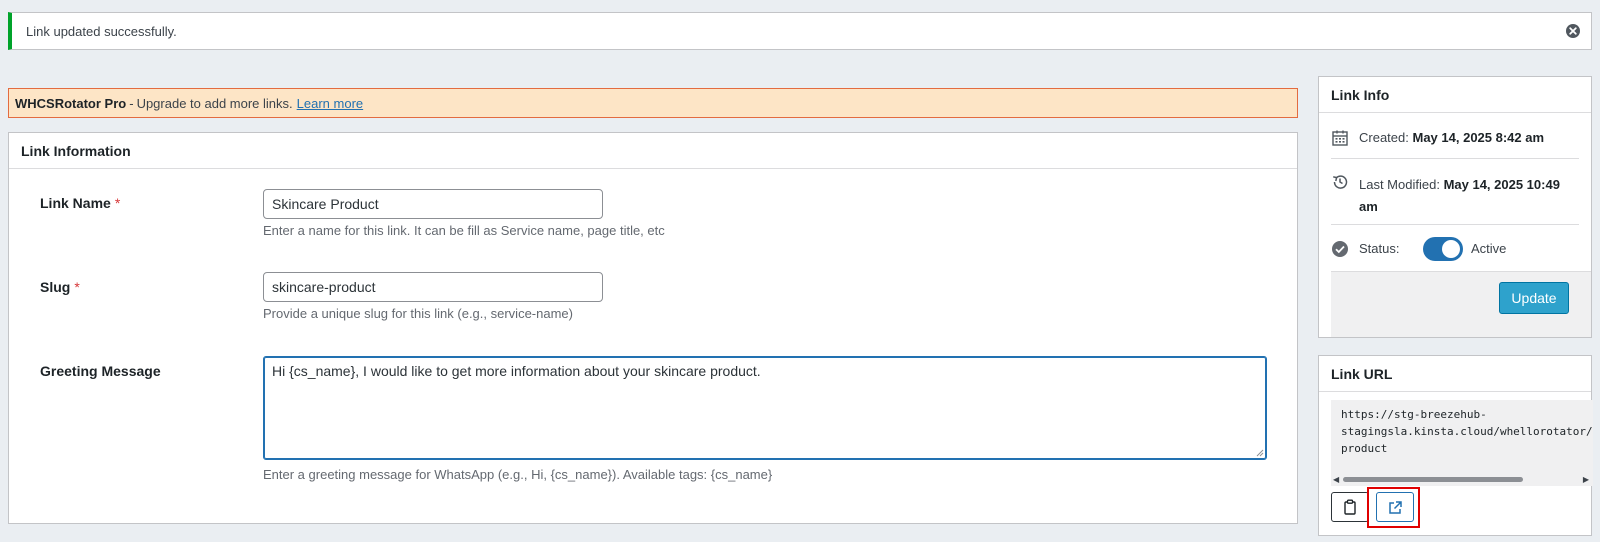  What do you see at coordinates (75, 203) in the screenshot?
I see `link-name-label-text: Link Name` at bounding box center [75, 203].